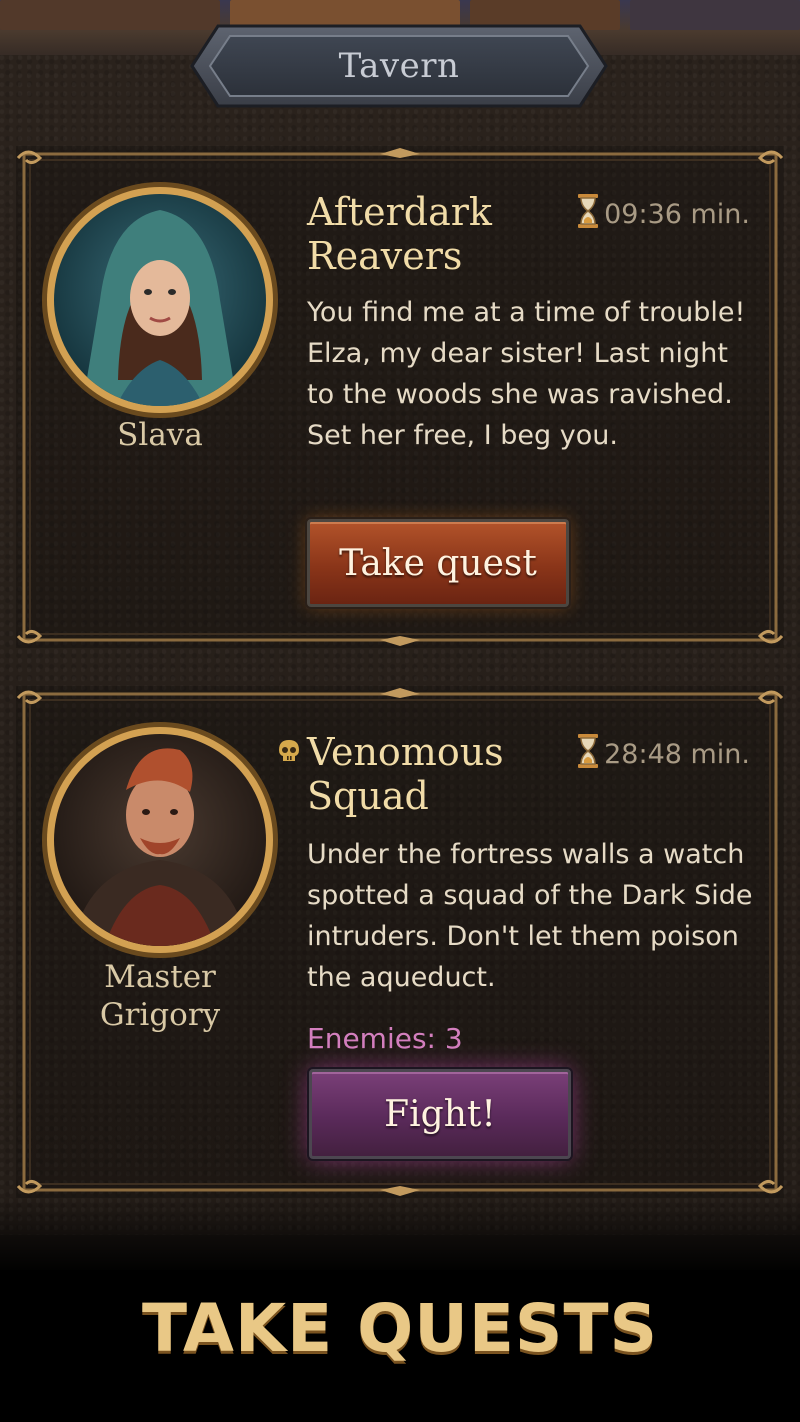 The height and width of the screenshot is (1422, 800). I want to click on npc-name-line: Grigory, so click(160, 1015).